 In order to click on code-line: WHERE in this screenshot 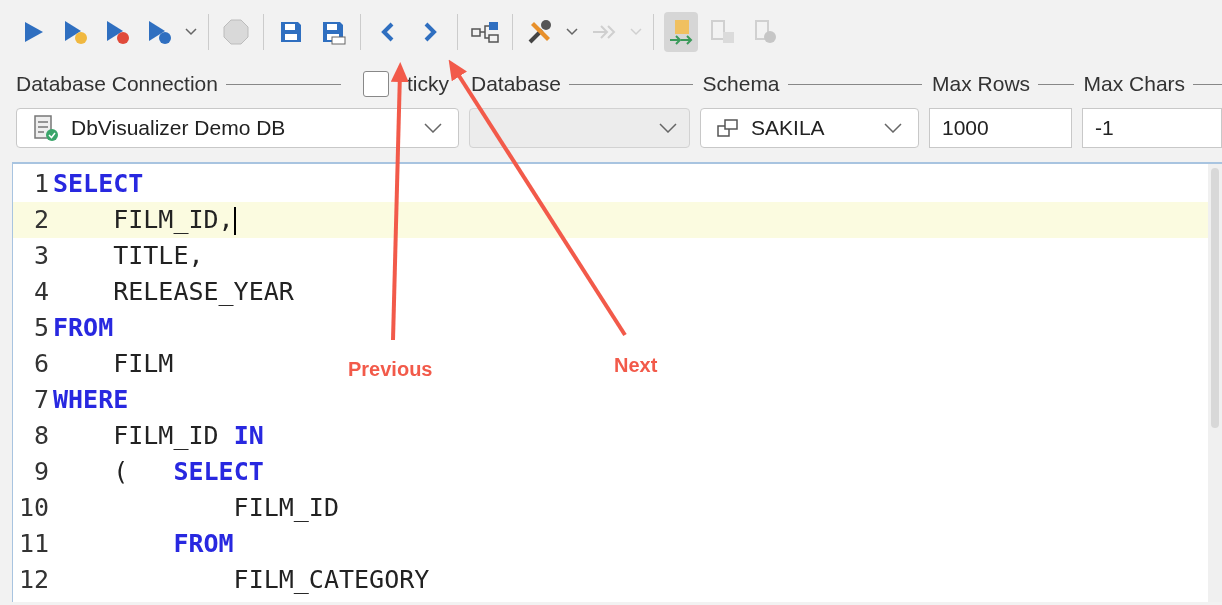, I will do `click(91, 400)`.